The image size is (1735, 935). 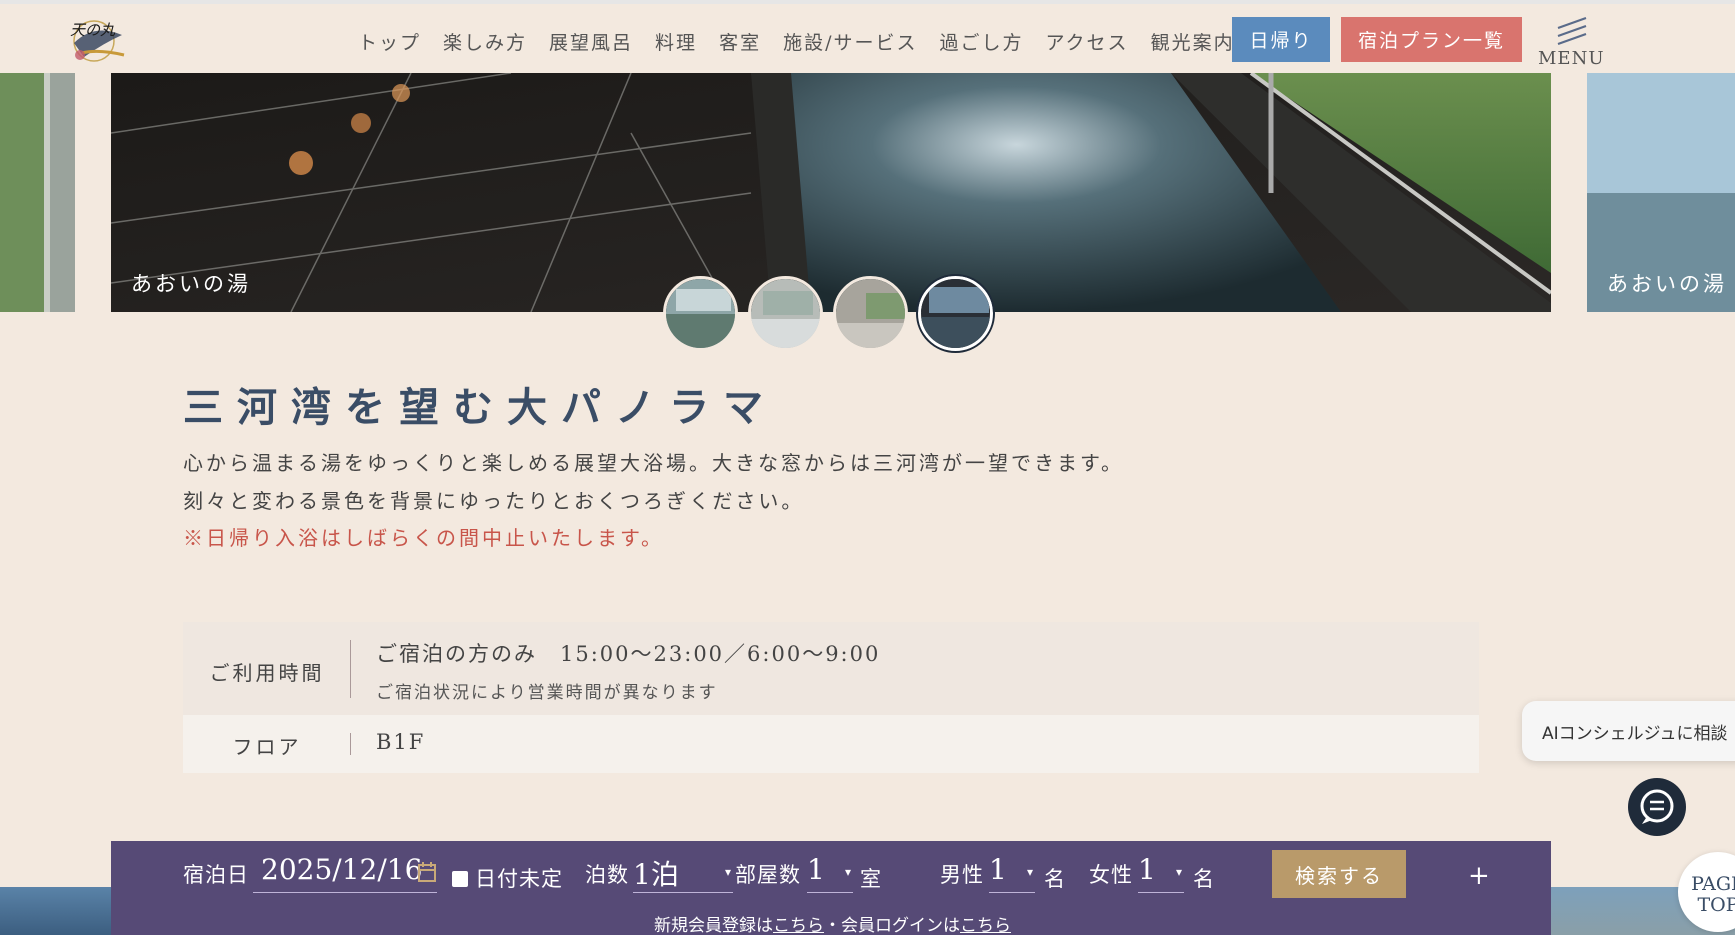 I want to click on site-logo: 天の丸, so click(x=98, y=39).